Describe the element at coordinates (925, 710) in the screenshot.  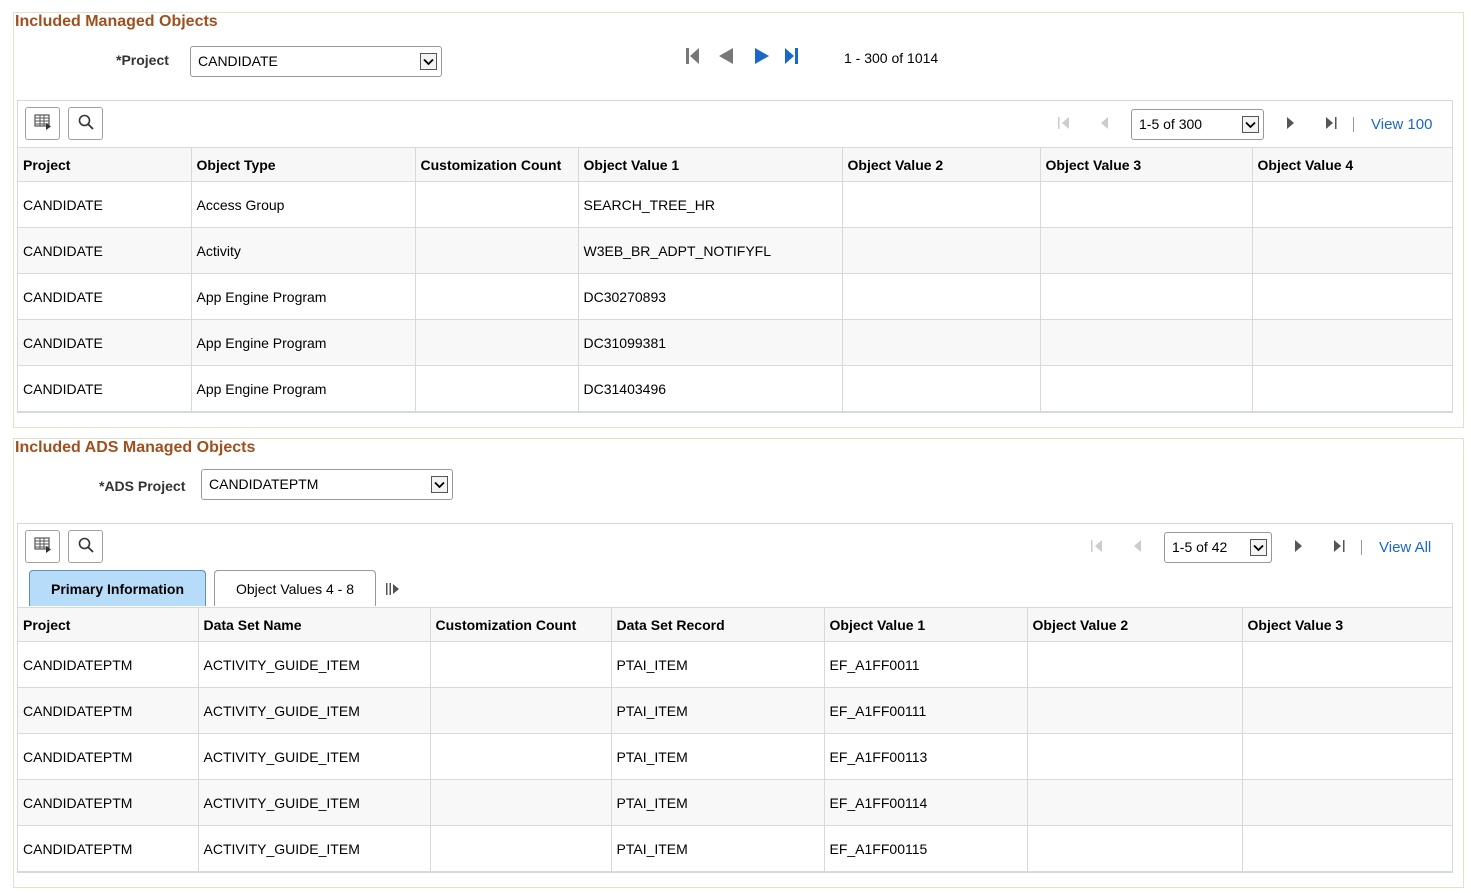
I see `table-cell: EF_A1FF00111` at that location.